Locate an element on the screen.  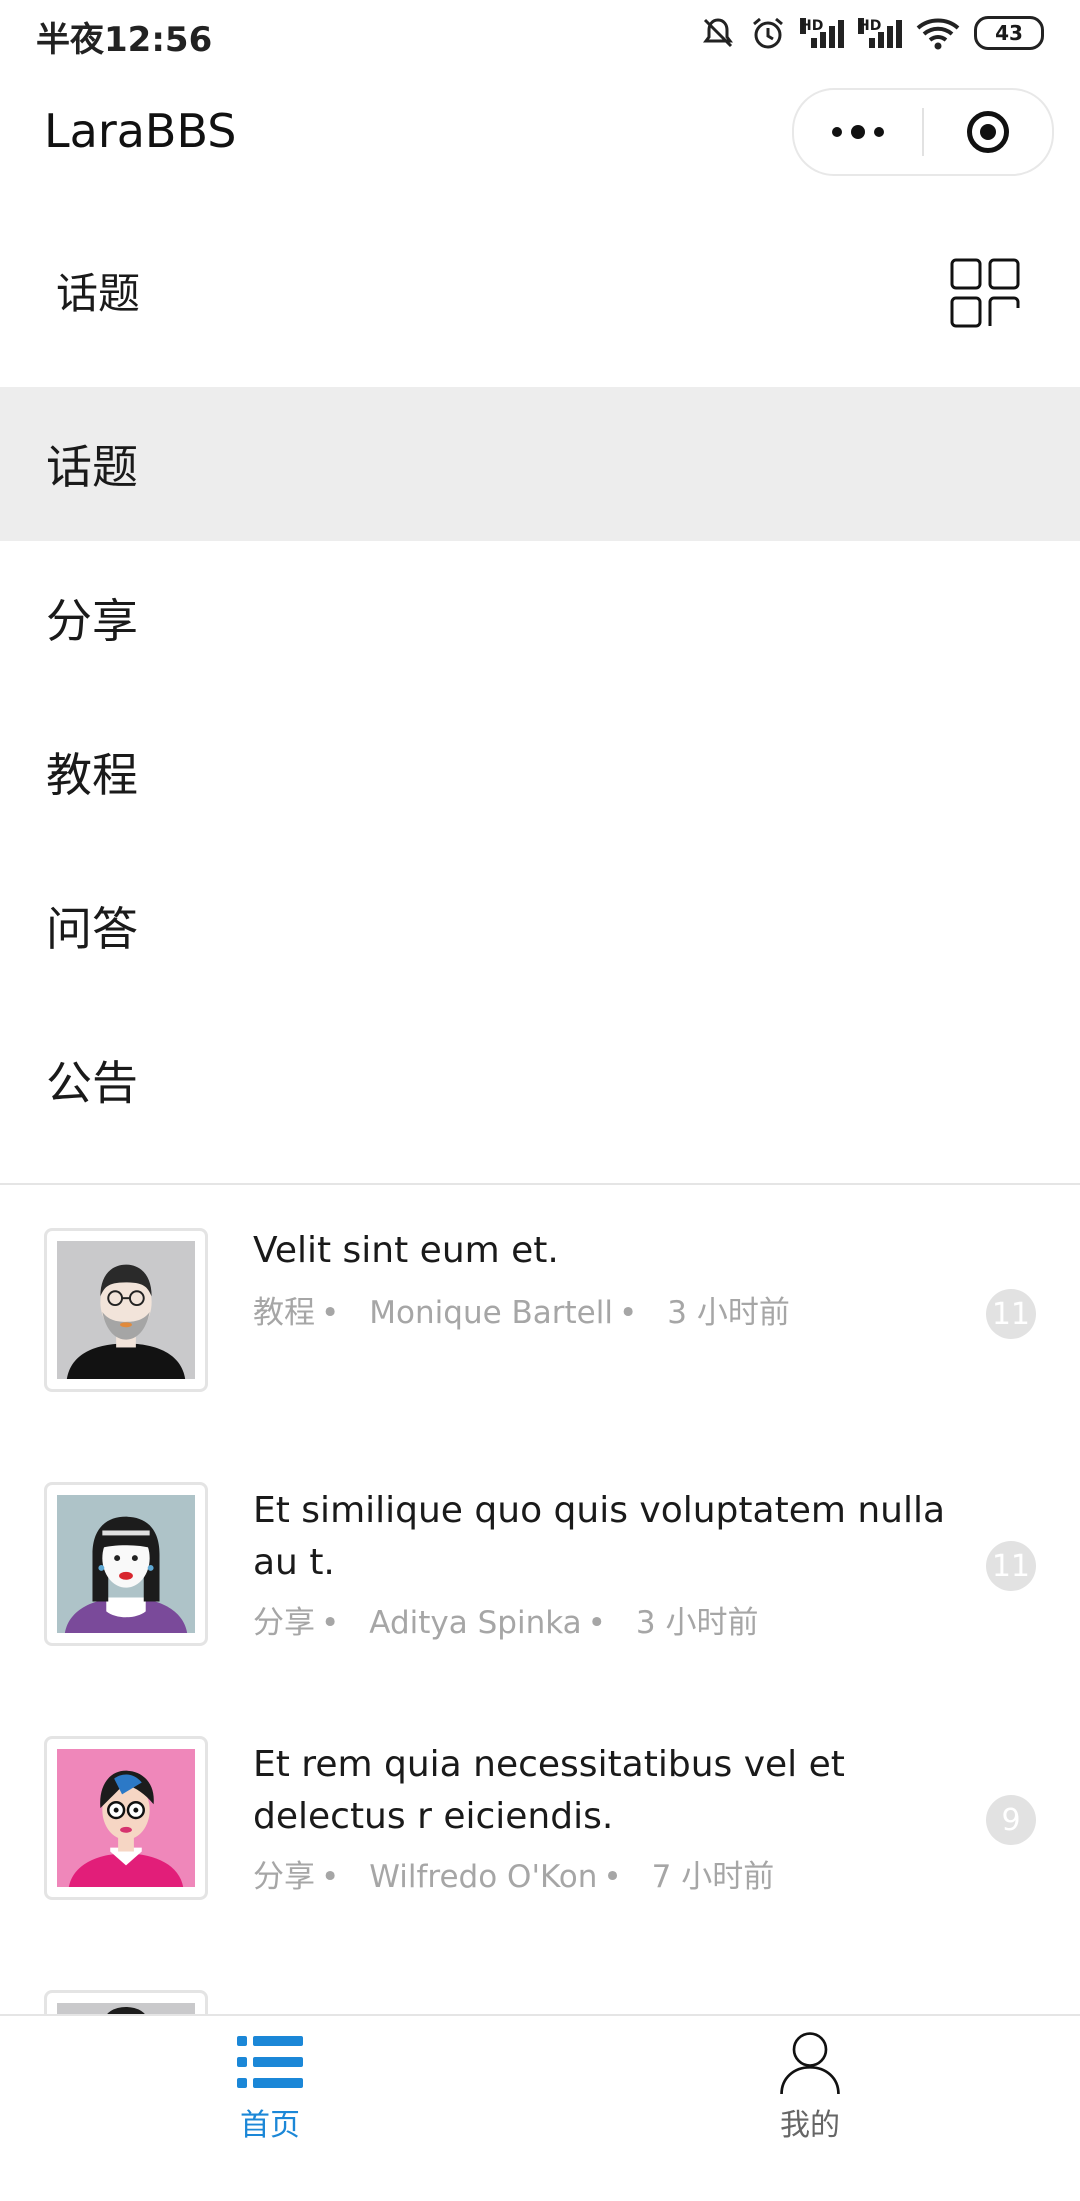
topic-meta: 教程 • Monique Bartell • 3 小时前 is located at coordinates (521, 1313).